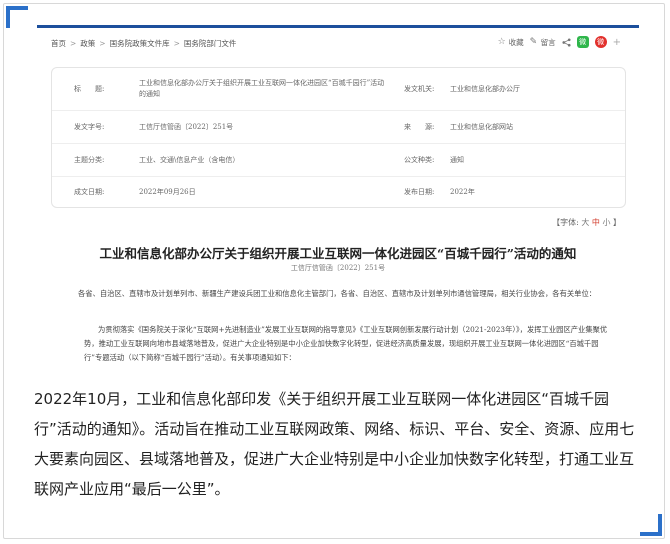 This screenshot has height=544, width=670. Describe the element at coordinates (485, 89) in the screenshot. I see `issuer-value: 工业和信息化部办公厅` at that location.